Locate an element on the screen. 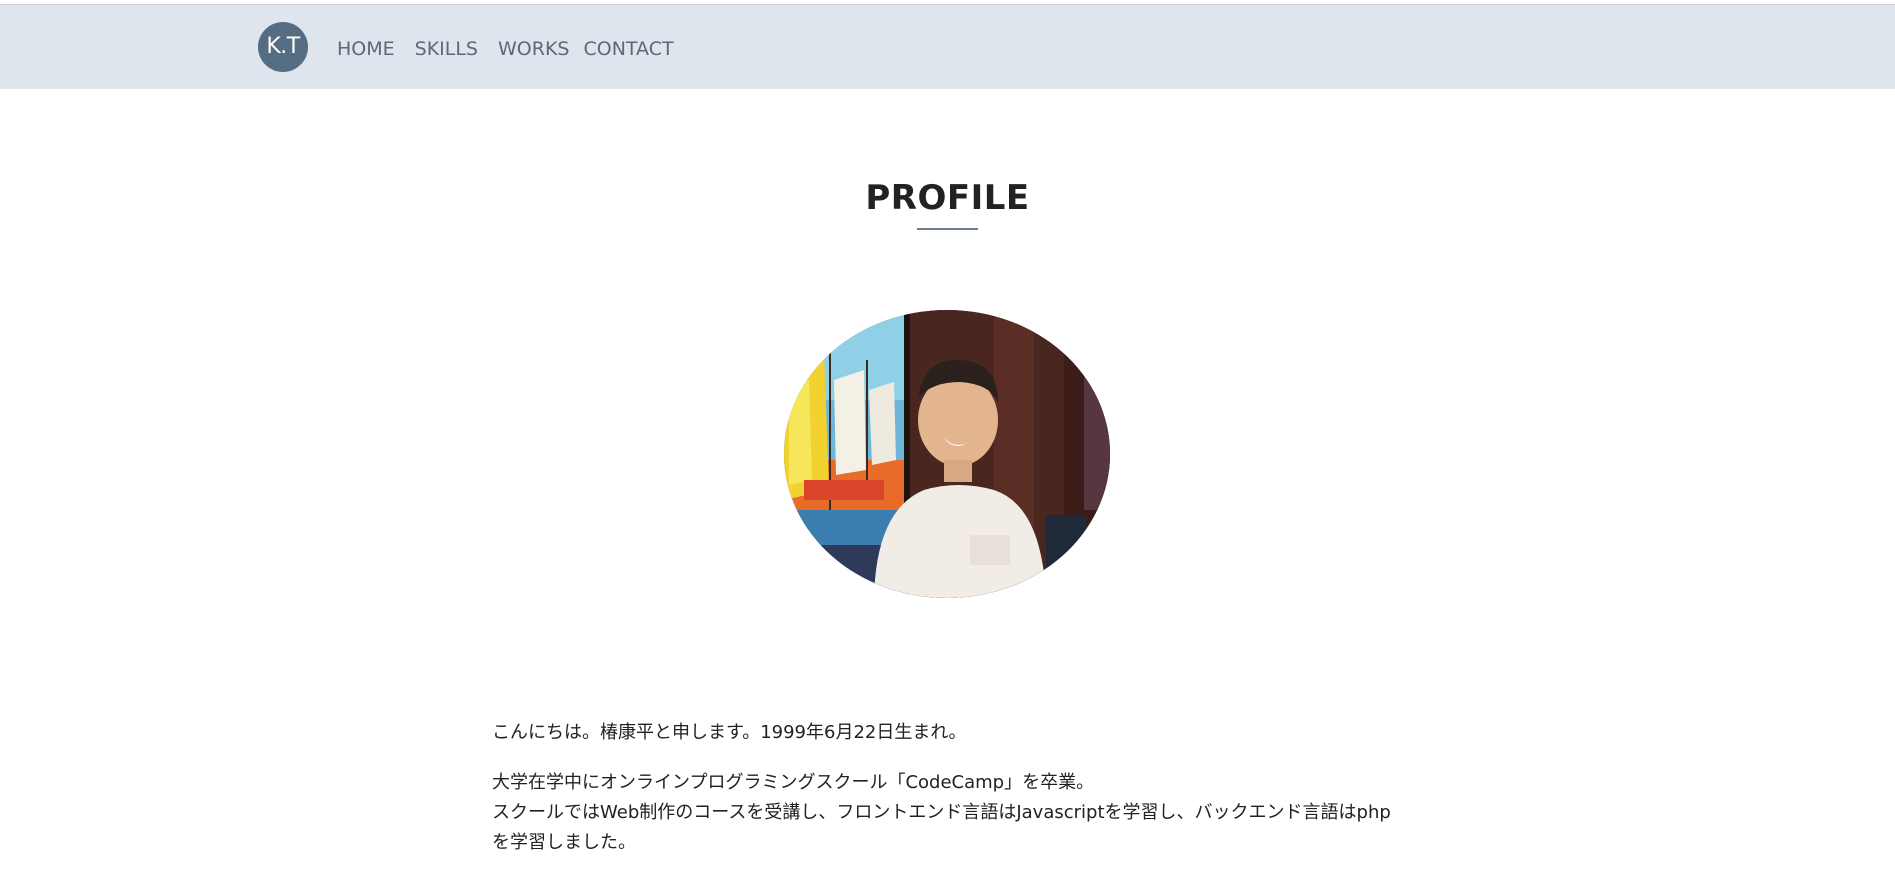 Image resolution: width=1895 pixels, height=885 pixels. nav-home: HOME is located at coordinates (366, 49).